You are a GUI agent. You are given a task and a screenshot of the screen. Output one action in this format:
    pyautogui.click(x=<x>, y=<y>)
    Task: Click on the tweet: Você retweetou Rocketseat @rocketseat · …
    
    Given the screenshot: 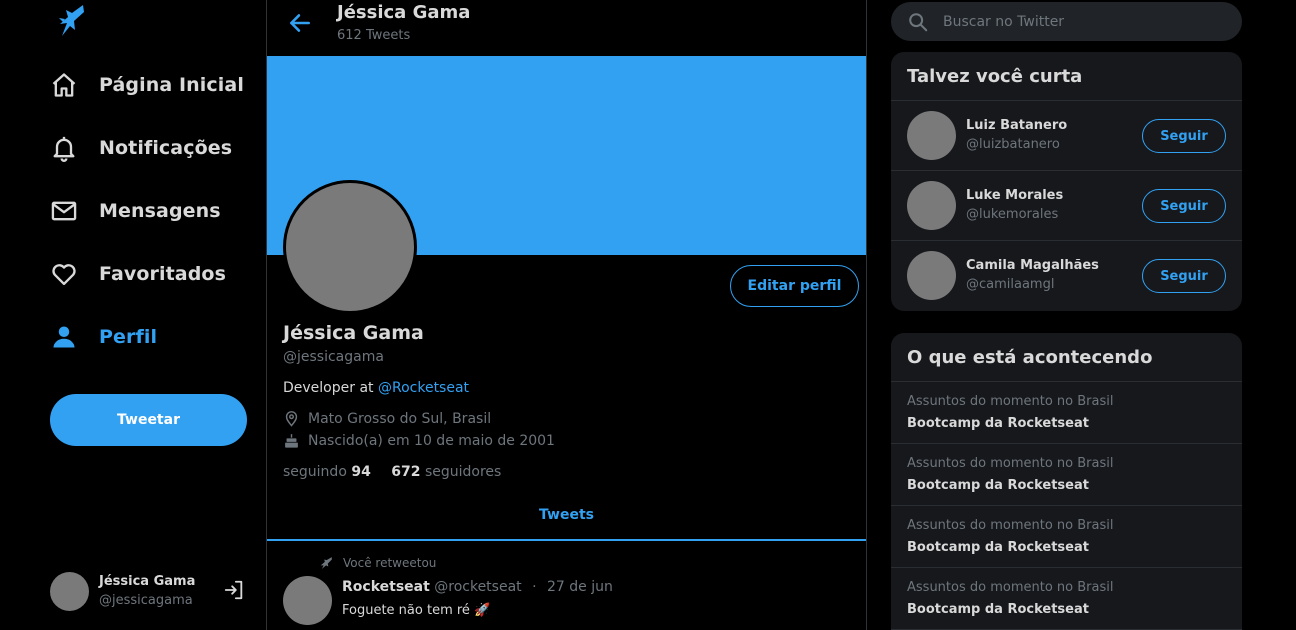 What is the action you would take?
    pyautogui.click(x=566, y=586)
    